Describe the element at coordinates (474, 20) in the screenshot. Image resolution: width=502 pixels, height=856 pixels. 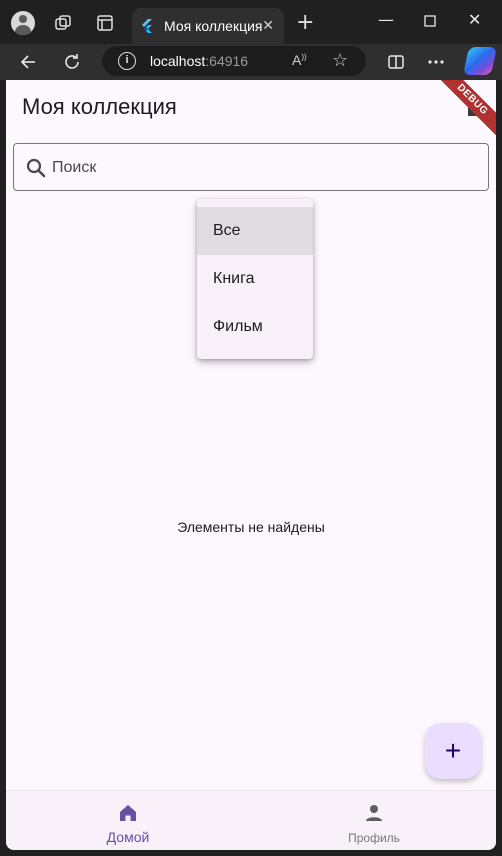
I see `window-close-icon: ✕` at that location.